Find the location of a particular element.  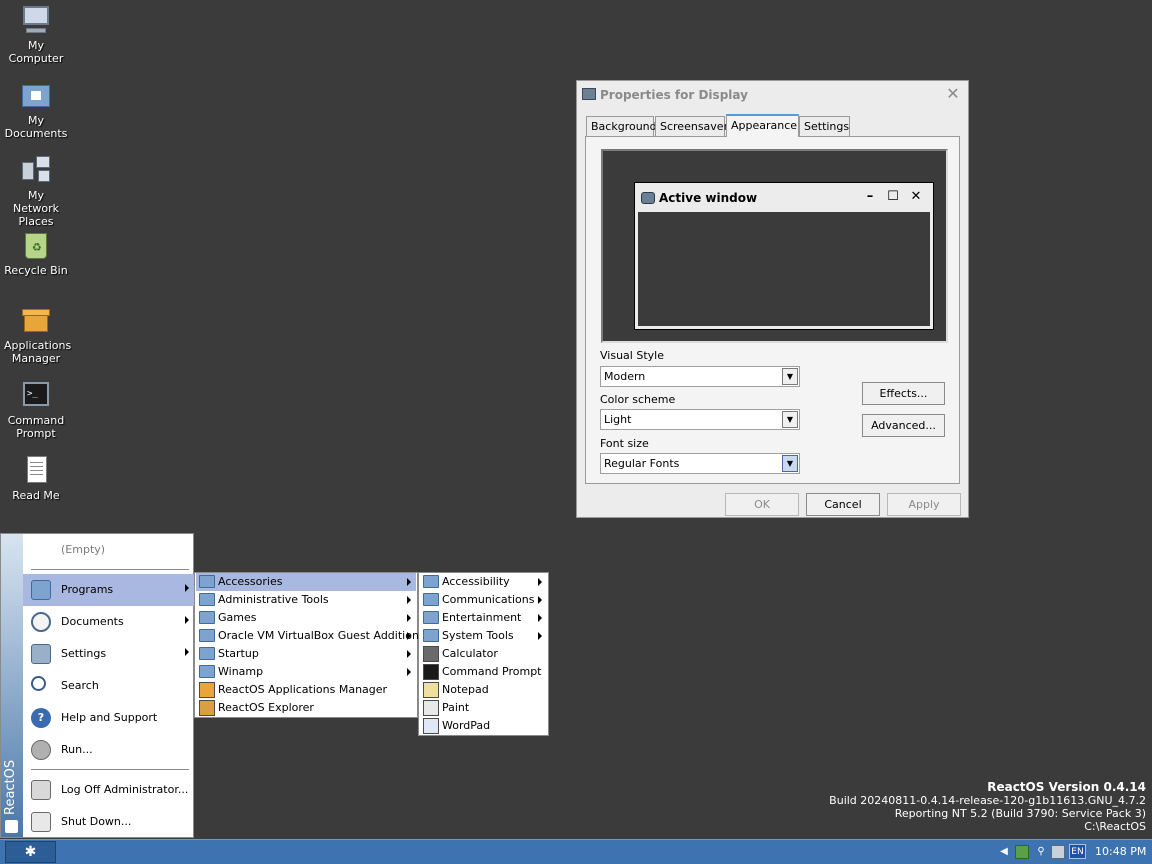

desktop-icon-command-prompt: >_ Command Prompt is located at coordinates (36, 409).